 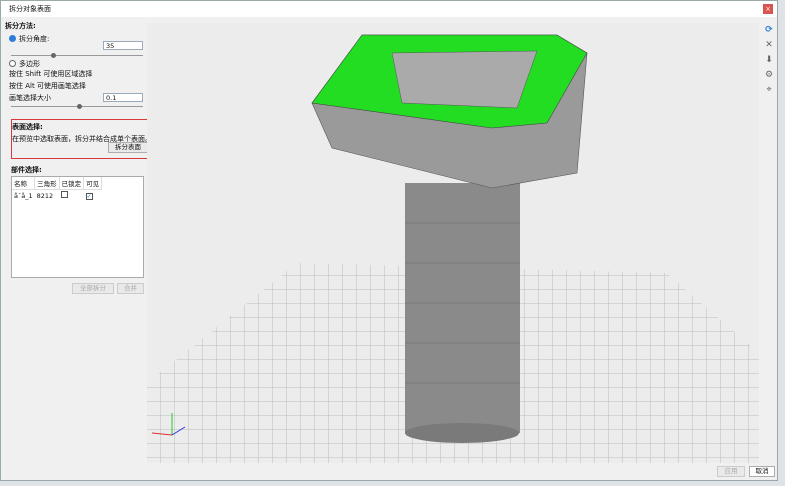 I want to click on model-cavity, so click(x=464, y=79).